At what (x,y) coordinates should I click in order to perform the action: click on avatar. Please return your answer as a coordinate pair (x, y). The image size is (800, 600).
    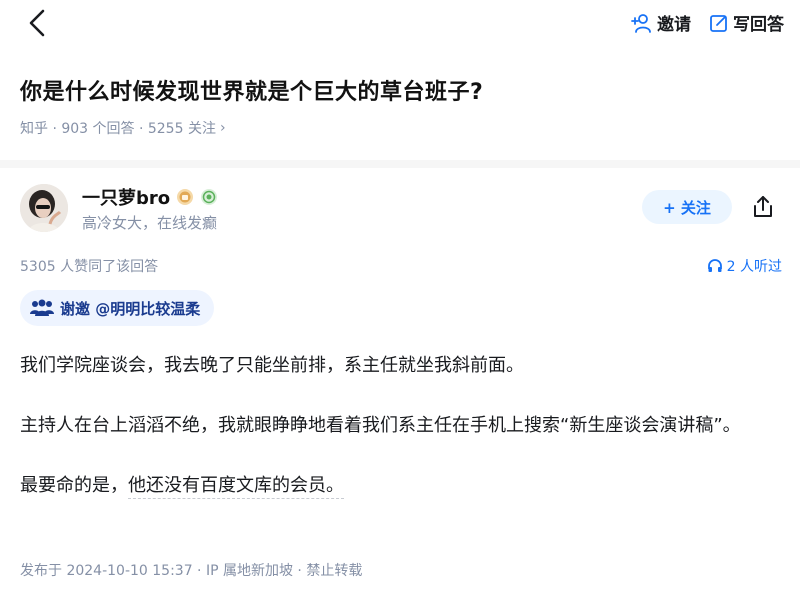
    Looking at the image, I should click on (44, 208).